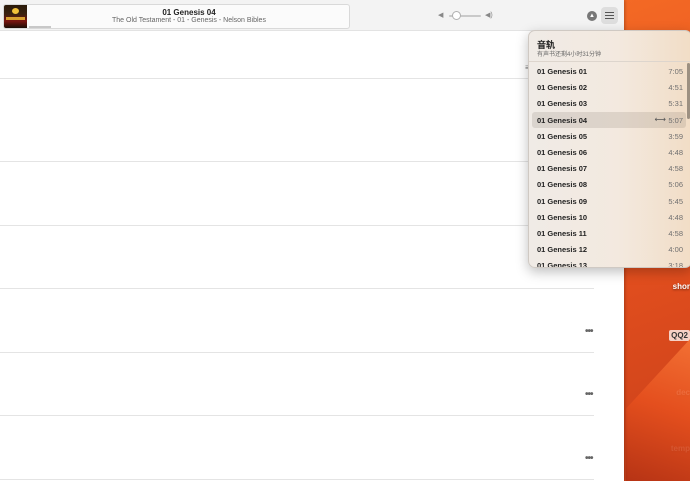 The width and height of the screenshot is (690, 481). What do you see at coordinates (609, 61) in the screenshot?
I see `popover-divider` at bounding box center [609, 61].